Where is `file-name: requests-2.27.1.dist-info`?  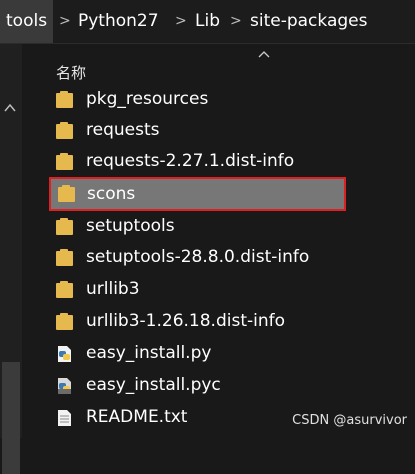 file-name: requests-2.27.1.dist-info is located at coordinates (190, 161).